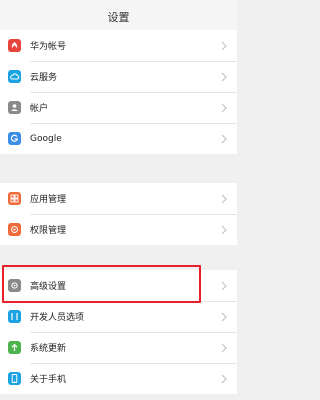  Describe the element at coordinates (48, 380) in the screenshot. I see `settings-item-label: 关于手机` at that location.